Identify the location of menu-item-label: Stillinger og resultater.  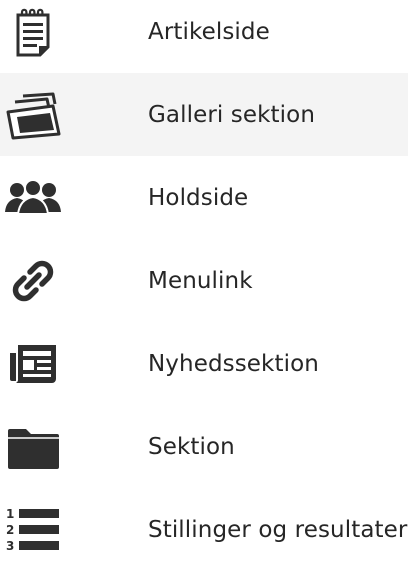
(278, 529).